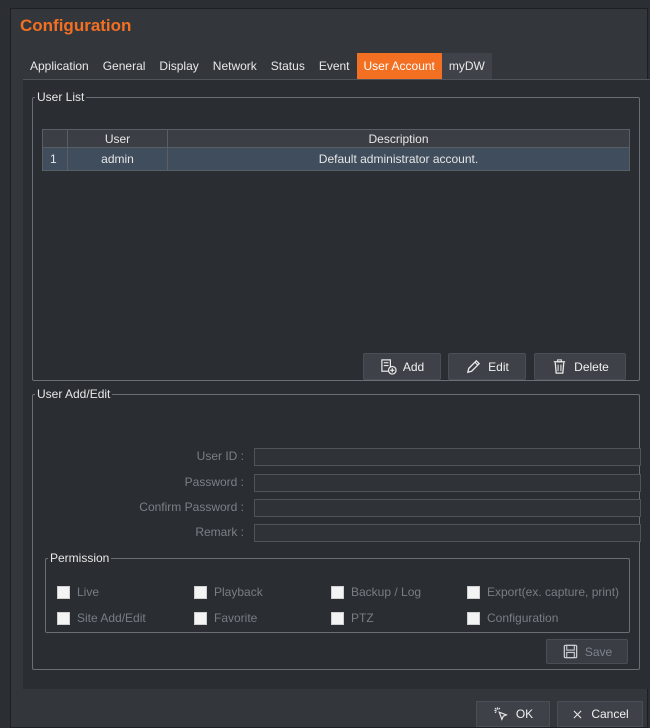 This screenshot has height=728, width=650. I want to click on ptz-label: PTZ, so click(362, 618).